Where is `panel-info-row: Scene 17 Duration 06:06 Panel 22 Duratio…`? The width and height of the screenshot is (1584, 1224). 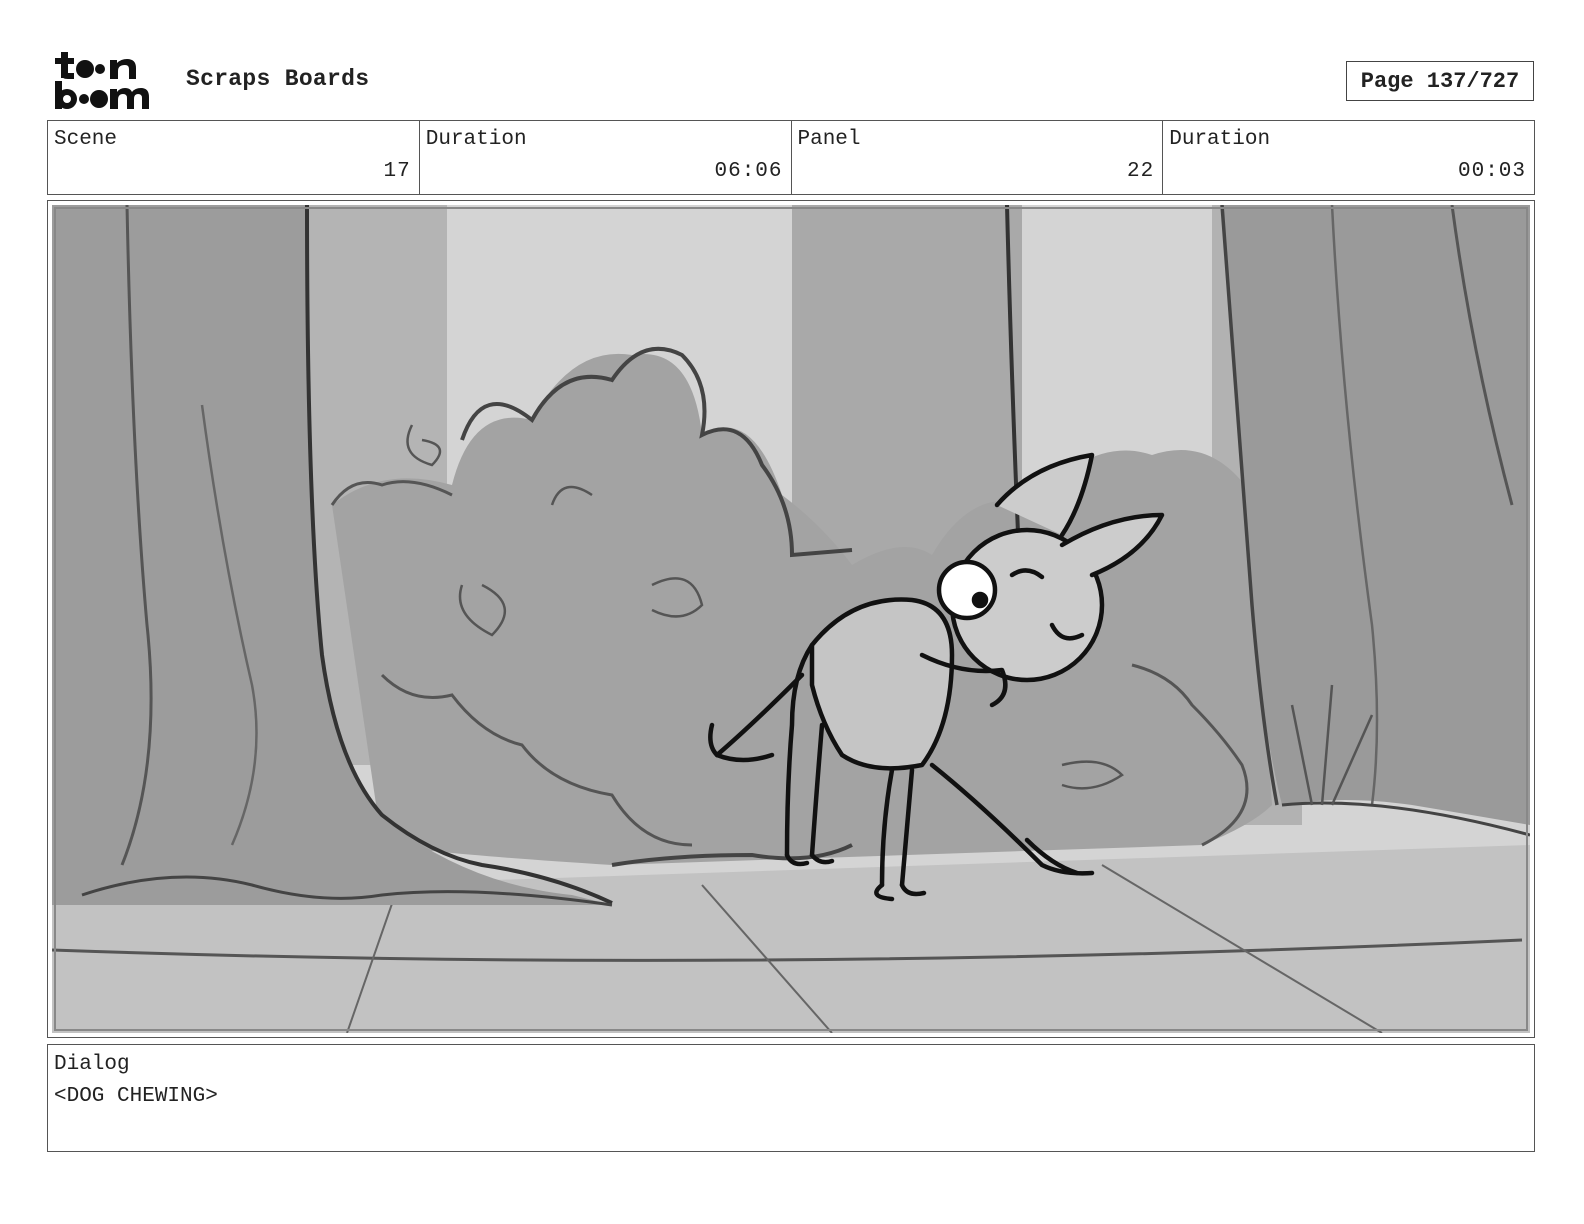
panel-info-row: Scene 17 Duration 06:06 Panel 22 Duratio… is located at coordinates (791, 157).